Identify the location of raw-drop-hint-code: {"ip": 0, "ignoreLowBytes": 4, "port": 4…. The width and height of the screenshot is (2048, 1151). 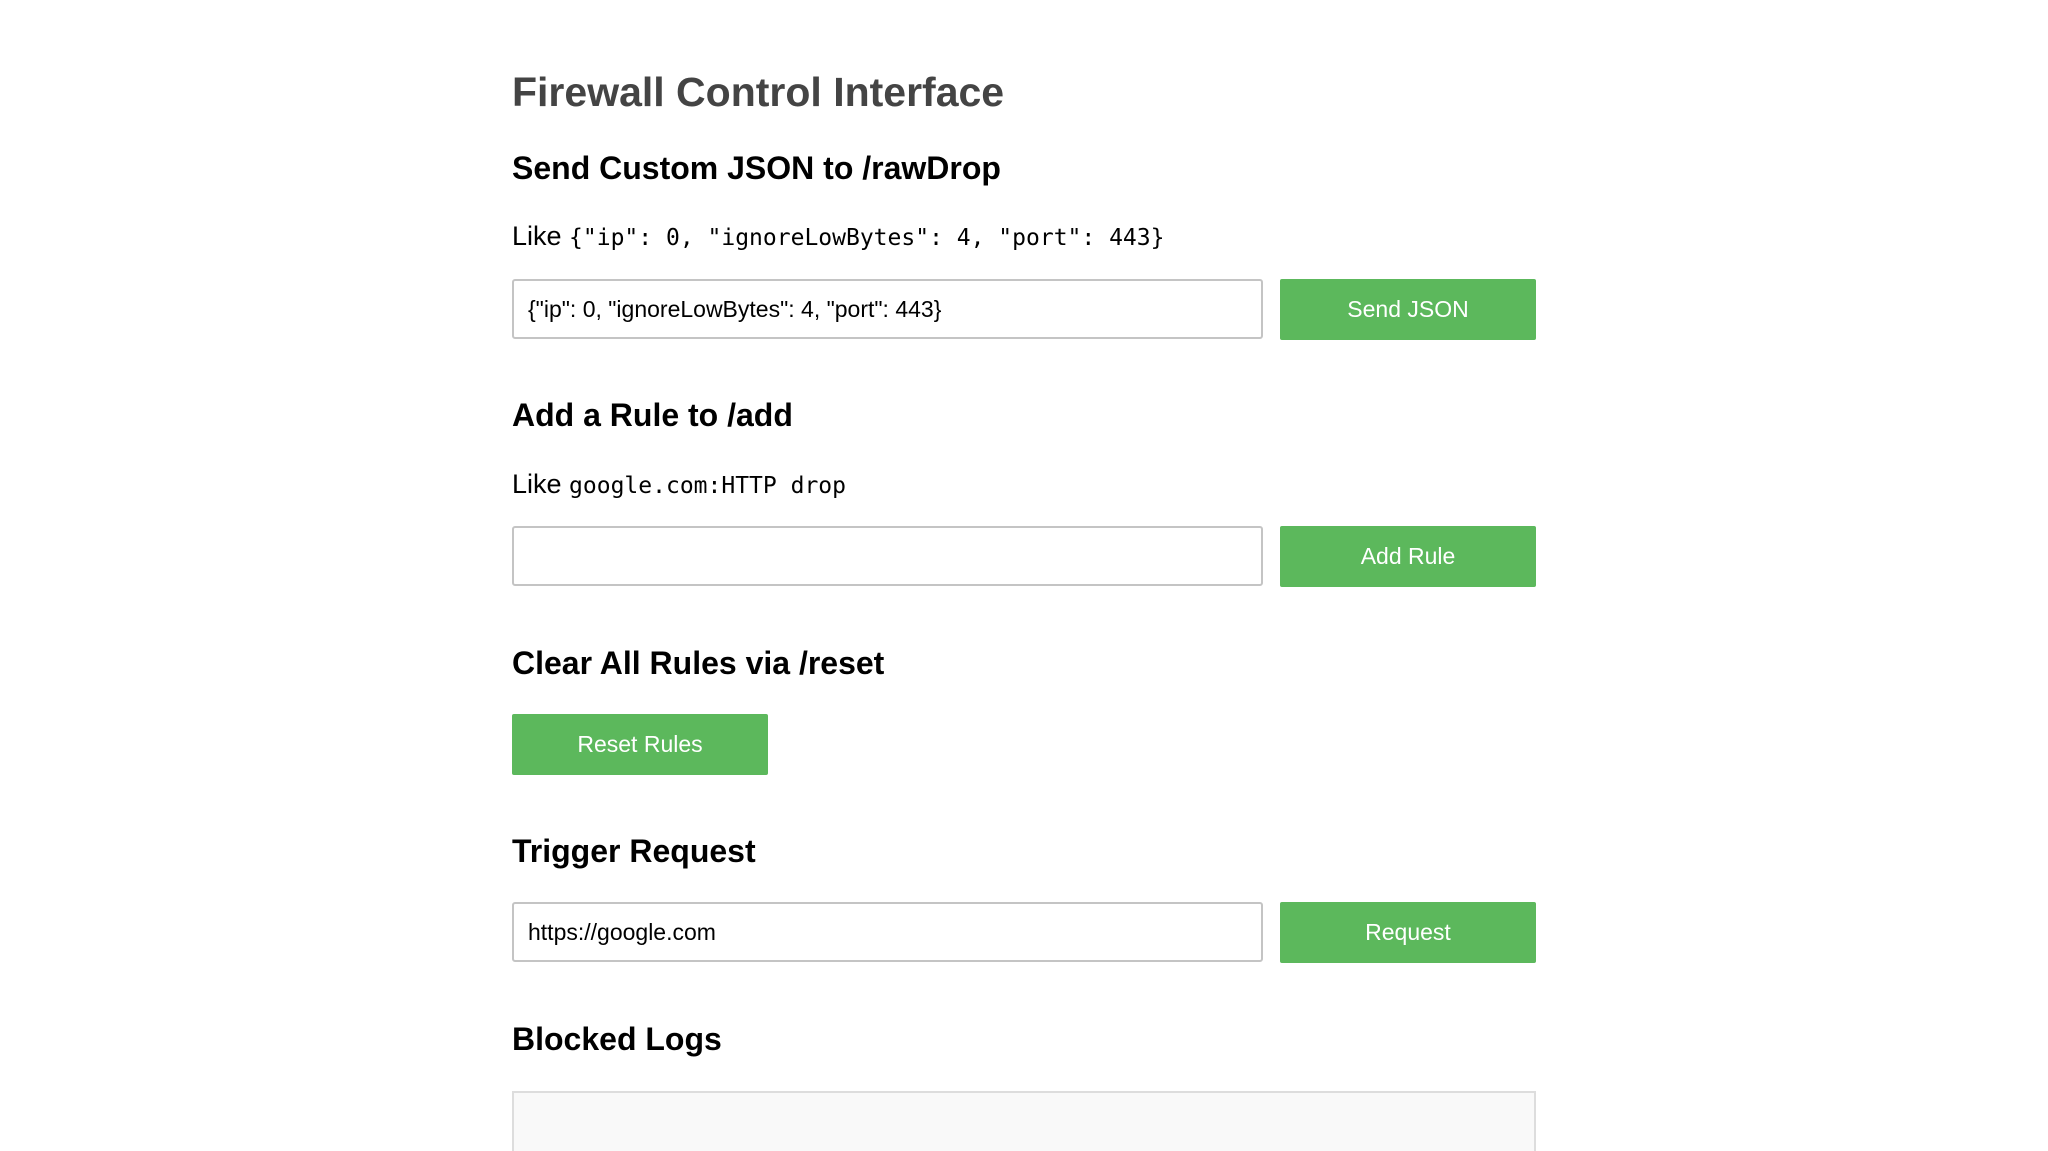
(867, 238).